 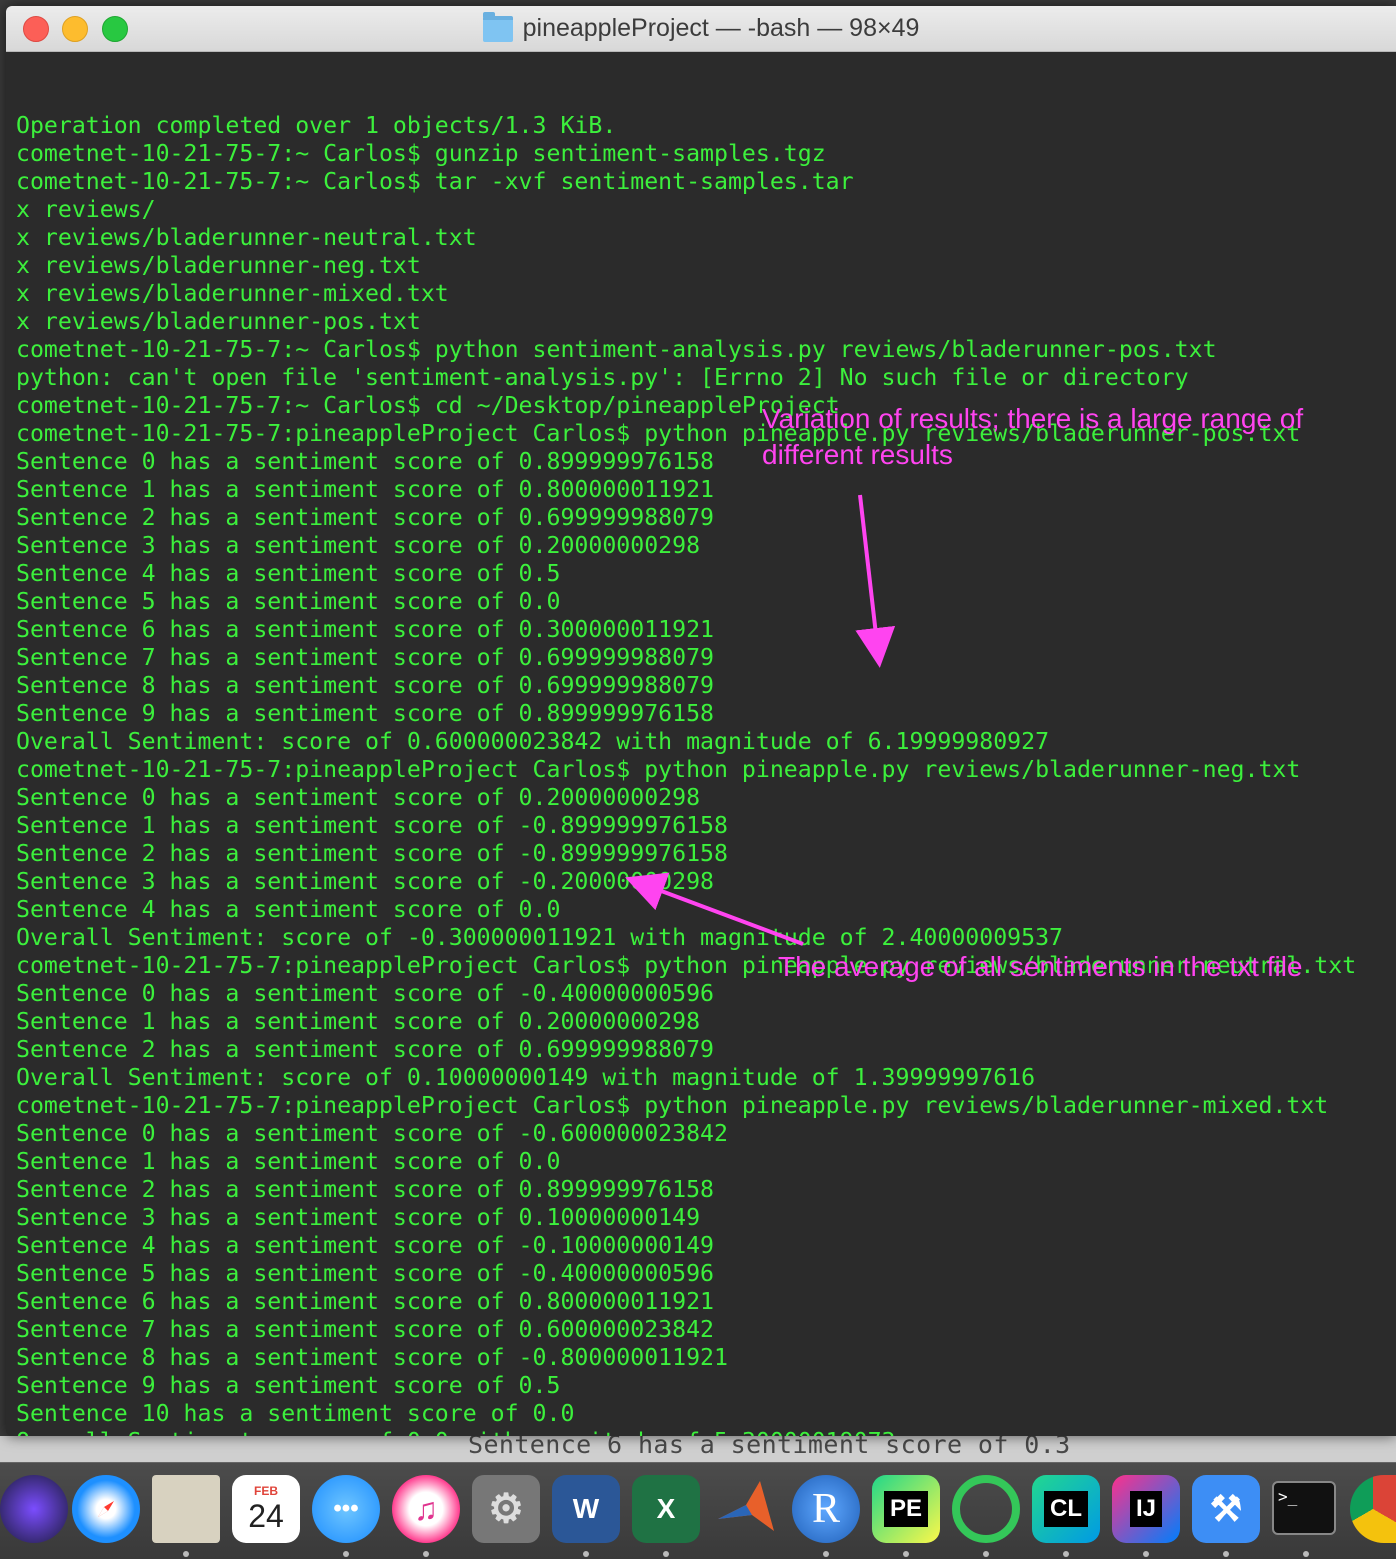 What do you see at coordinates (986, 1509) in the screenshot?
I see `circle-app-icon` at bounding box center [986, 1509].